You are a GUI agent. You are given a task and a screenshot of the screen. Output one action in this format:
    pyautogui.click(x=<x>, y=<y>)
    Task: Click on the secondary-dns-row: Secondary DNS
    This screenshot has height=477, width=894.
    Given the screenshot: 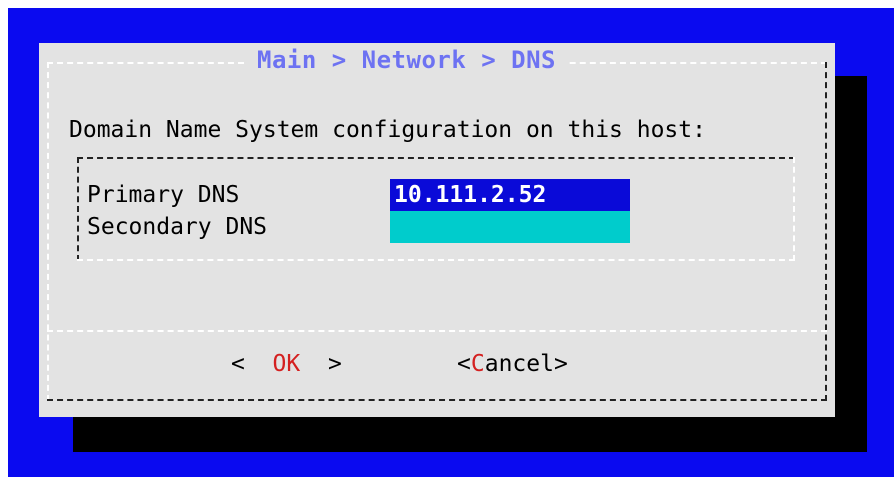 What is the action you would take?
    pyautogui.click(x=437, y=227)
    